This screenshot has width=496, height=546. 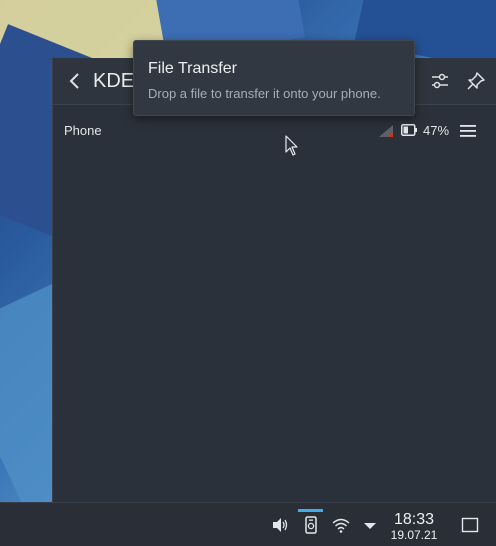 What do you see at coordinates (409, 130) in the screenshot?
I see `battery-icon` at bounding box center [409, 130].